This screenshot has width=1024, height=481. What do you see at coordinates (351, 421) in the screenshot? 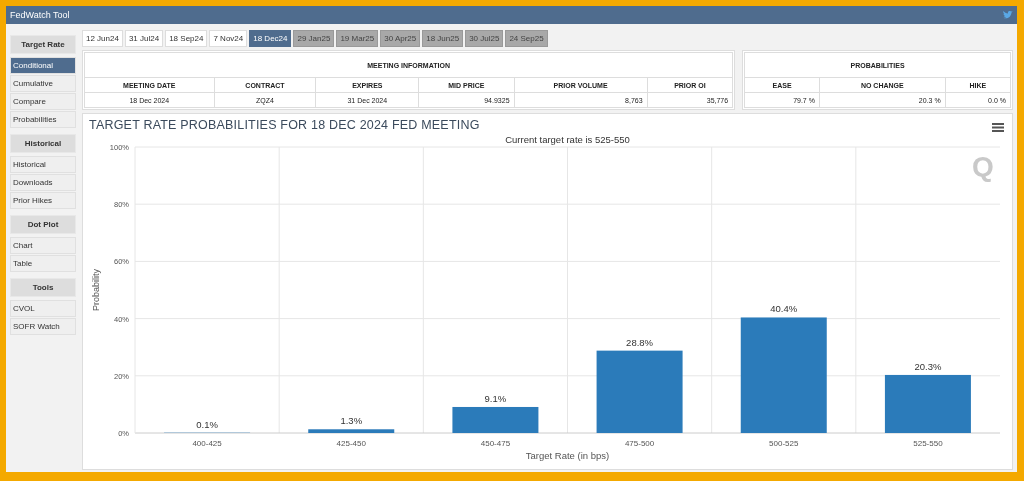
I see `value-label: 1.3%` at bounding box center [351, 421].